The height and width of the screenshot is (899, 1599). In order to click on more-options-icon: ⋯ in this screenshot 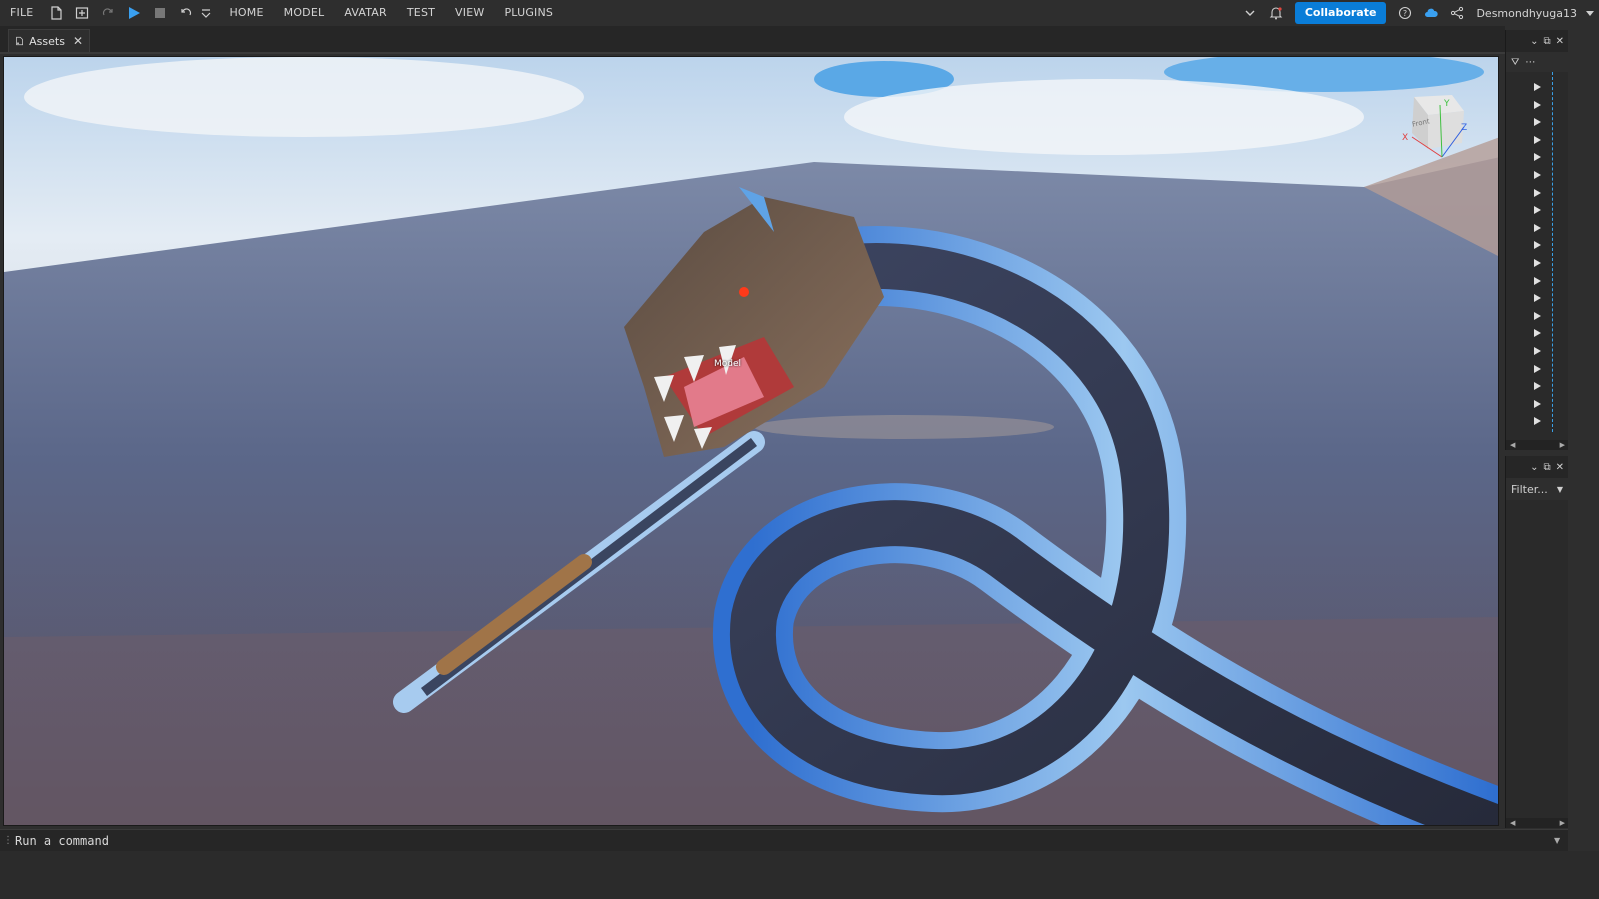, I will do `click(1530, 62)`.